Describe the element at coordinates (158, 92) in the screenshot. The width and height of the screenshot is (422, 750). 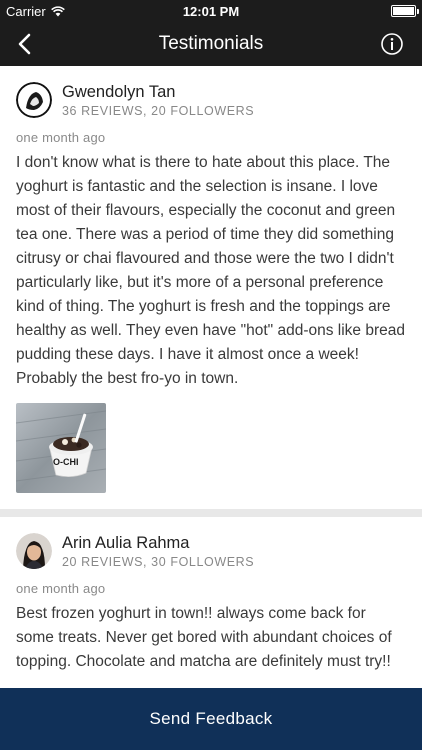
I see `reviewer-name: Gwendolyn Tan` at that location.